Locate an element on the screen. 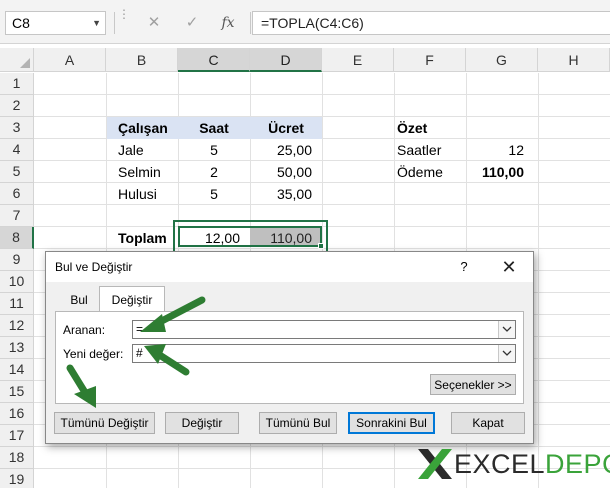  chevron-down-icon: ▼ is located at coordinates (96, 23).